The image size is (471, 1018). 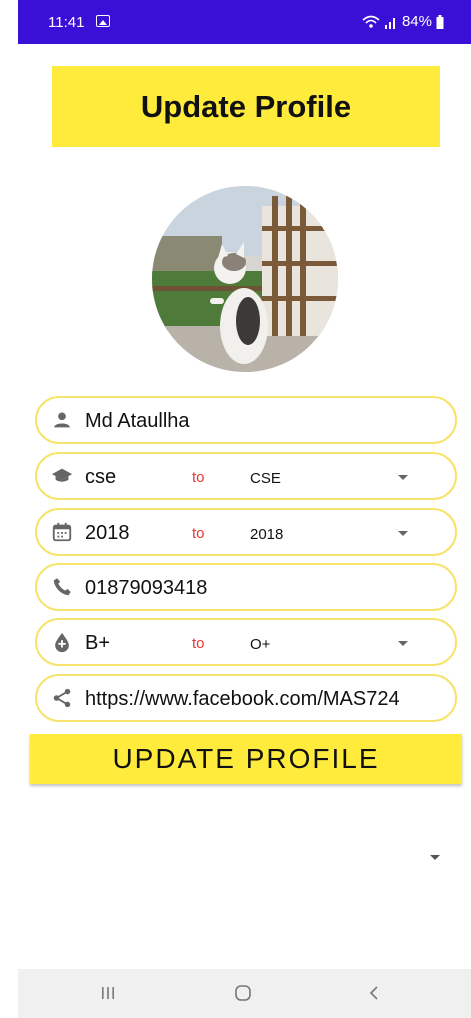 I want to click on session-select: 2018, so click(x=266, y=534).